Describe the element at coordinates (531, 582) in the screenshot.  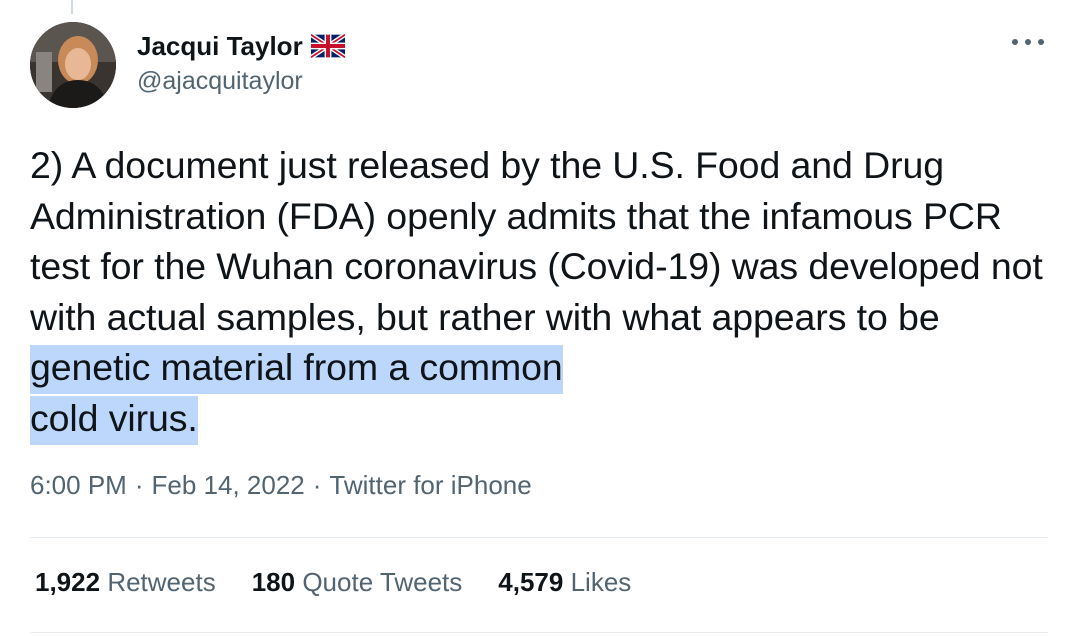
I see `likes-count: 4,579` at that location.